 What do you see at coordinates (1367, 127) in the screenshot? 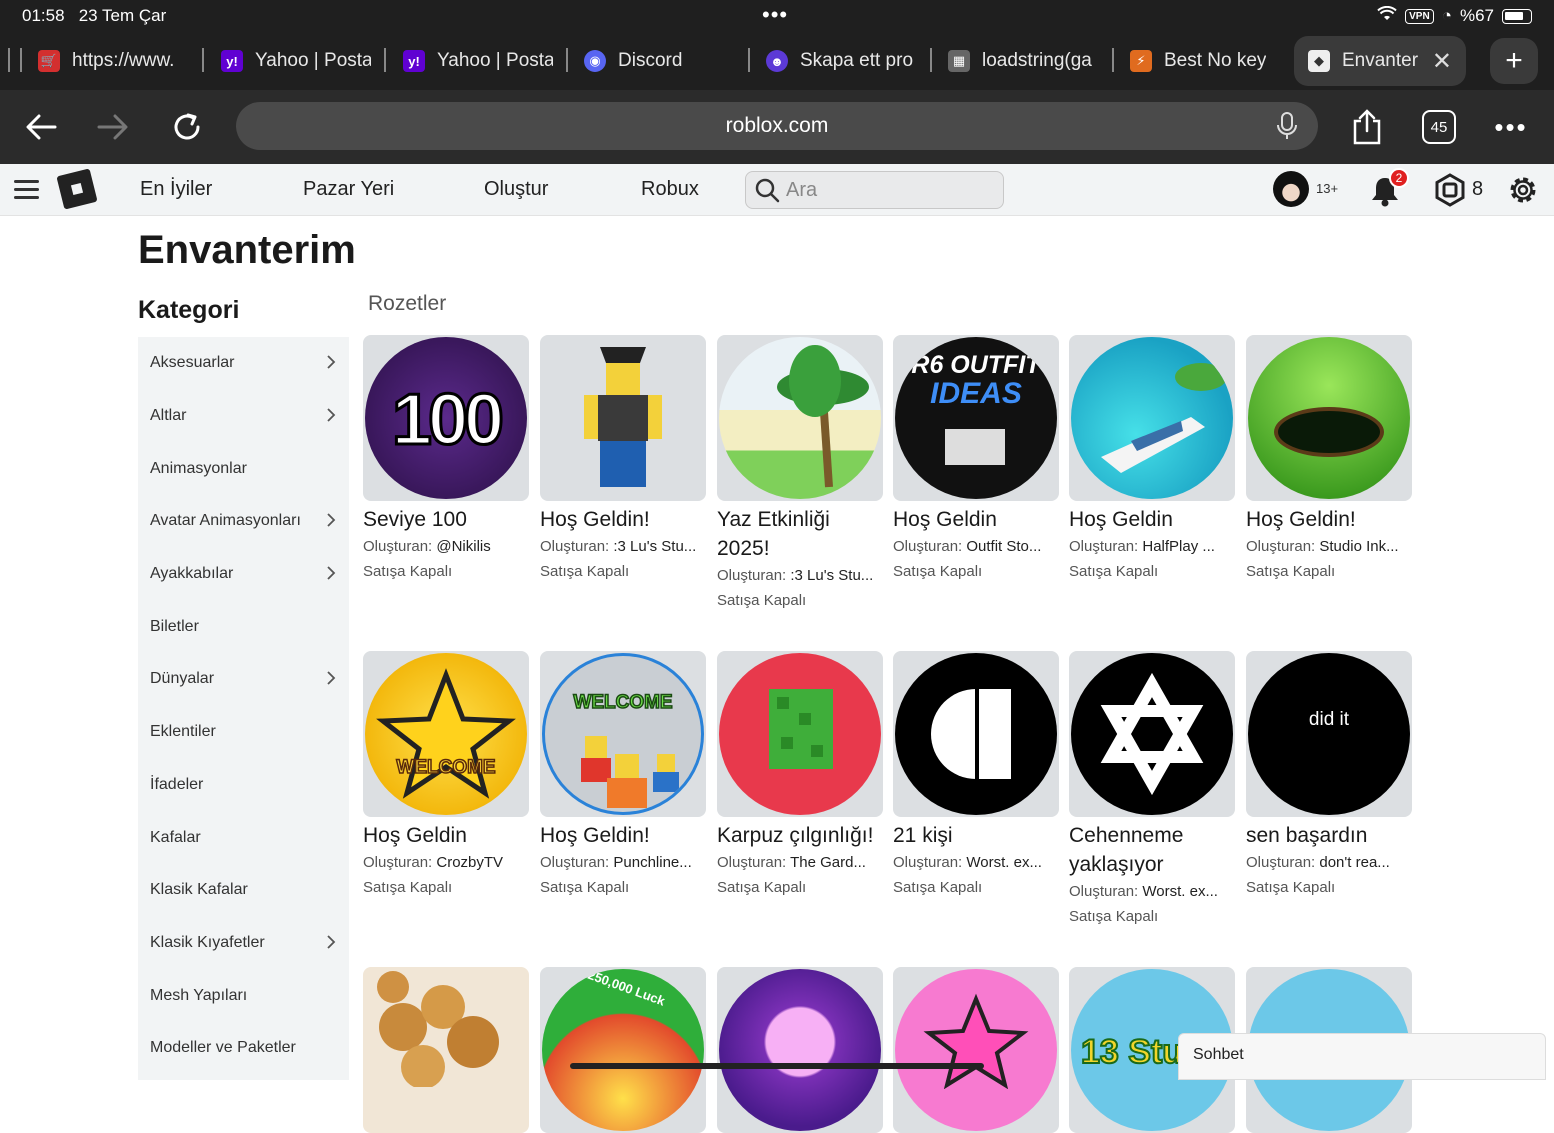
I see `share-button` at bounding box center [1367, 127].